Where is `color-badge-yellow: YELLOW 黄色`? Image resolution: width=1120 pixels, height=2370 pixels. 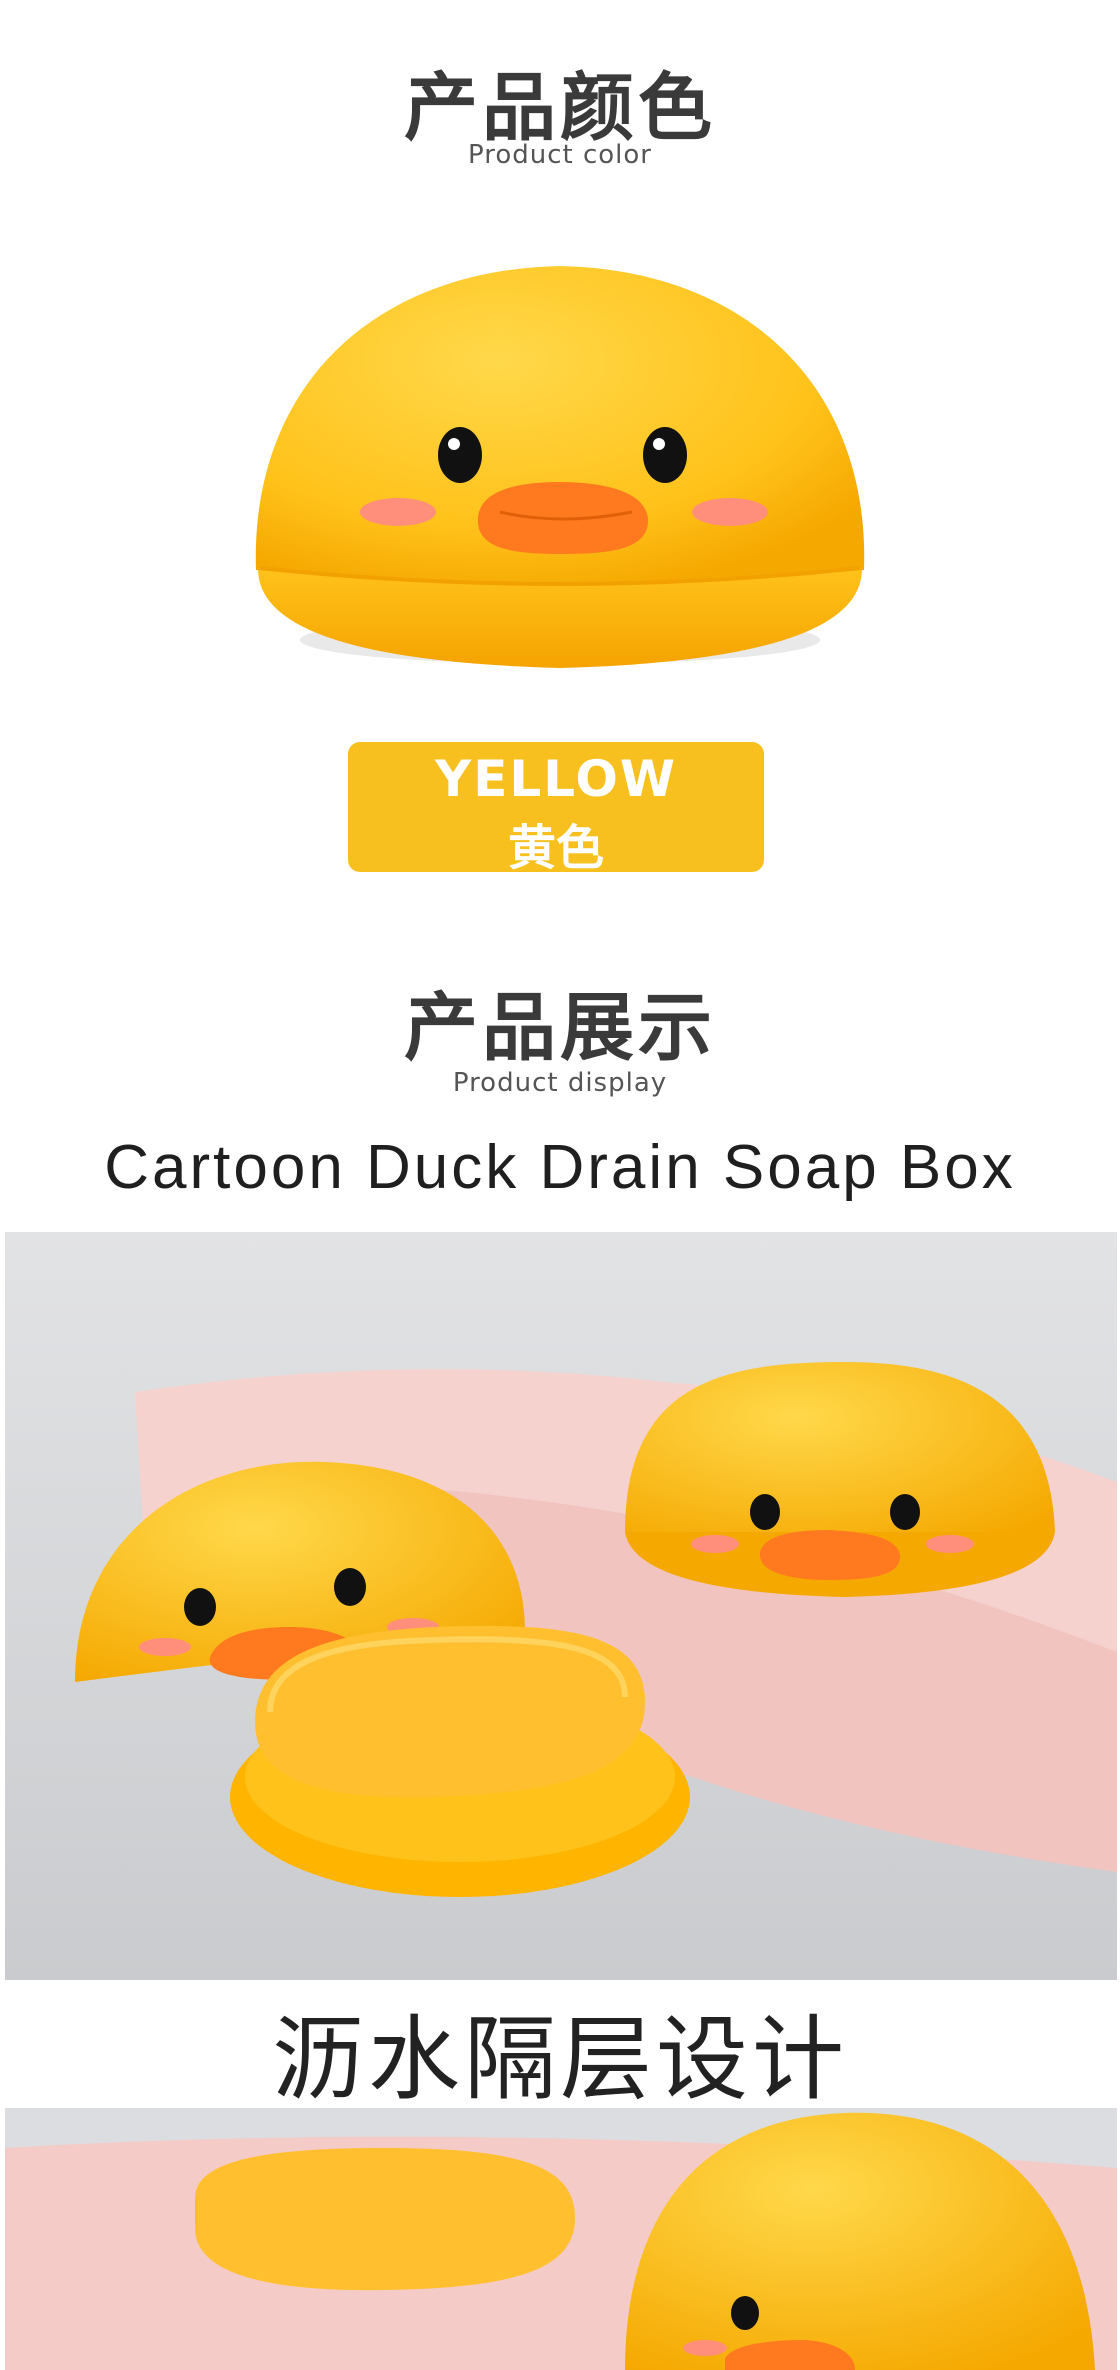
color-badge-yellow: YELLOW 黄色 is located at coordinates (556, 809).